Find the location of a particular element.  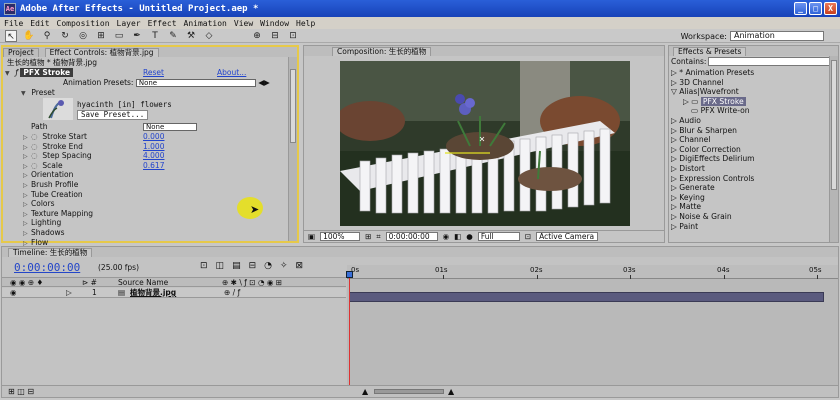

frame-blending-icon: ⊟ is located at coordinates (253, 266).